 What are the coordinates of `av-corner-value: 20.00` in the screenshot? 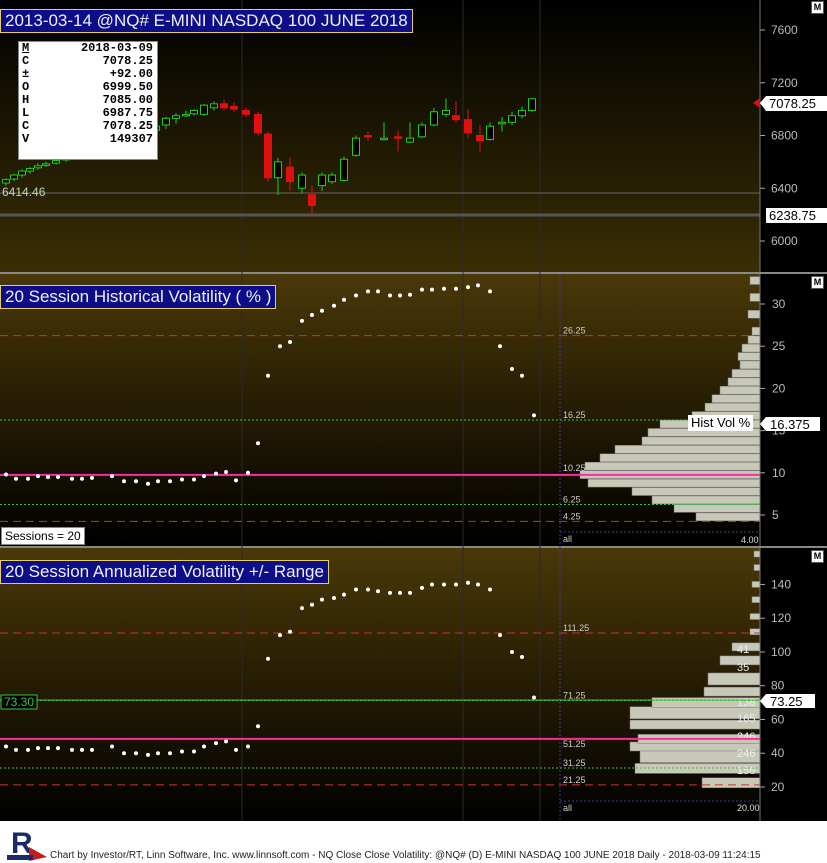 It's located at (748, 808).